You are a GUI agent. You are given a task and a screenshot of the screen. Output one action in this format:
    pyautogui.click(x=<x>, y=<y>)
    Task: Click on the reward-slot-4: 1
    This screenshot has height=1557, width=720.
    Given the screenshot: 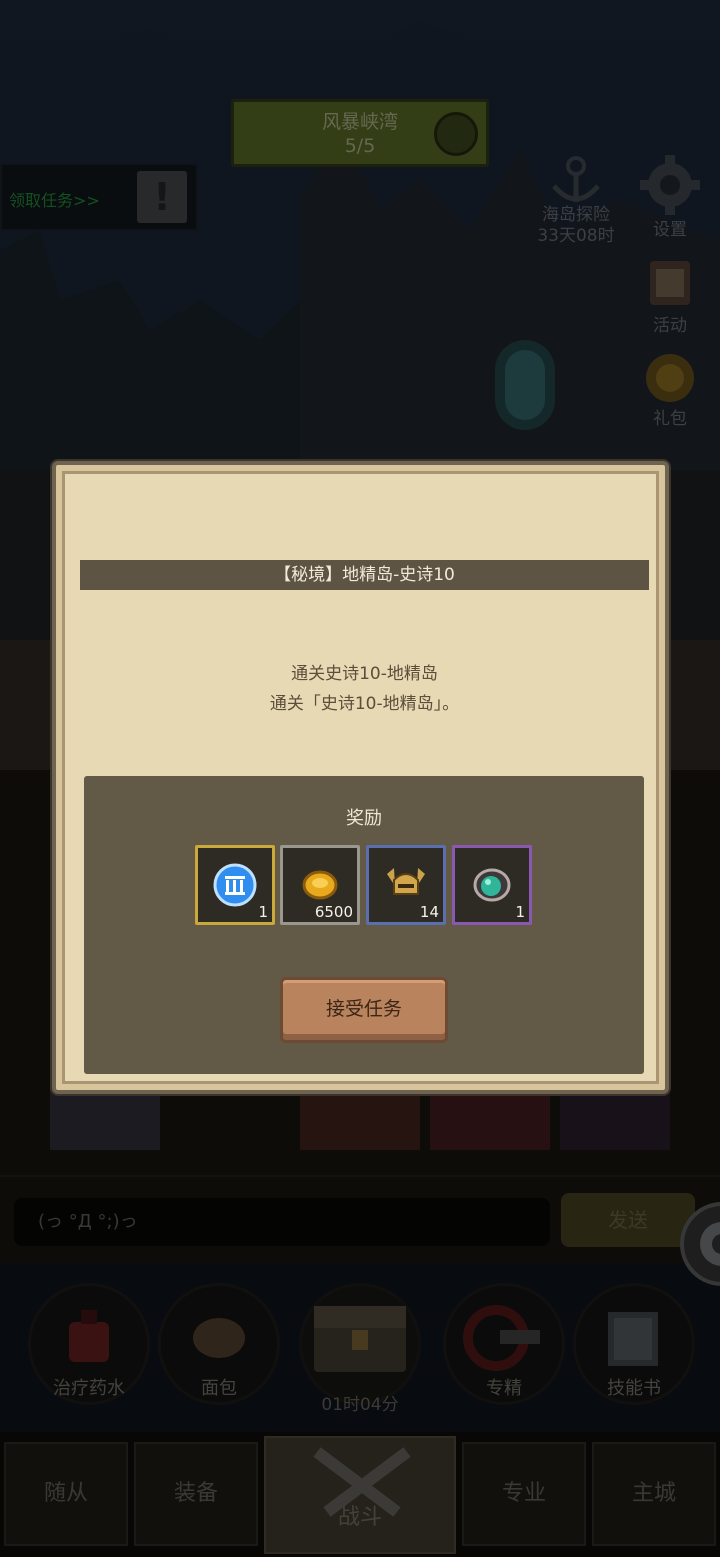 What is the action you would take?
    pyautogui.click(x=492, y=885)
    